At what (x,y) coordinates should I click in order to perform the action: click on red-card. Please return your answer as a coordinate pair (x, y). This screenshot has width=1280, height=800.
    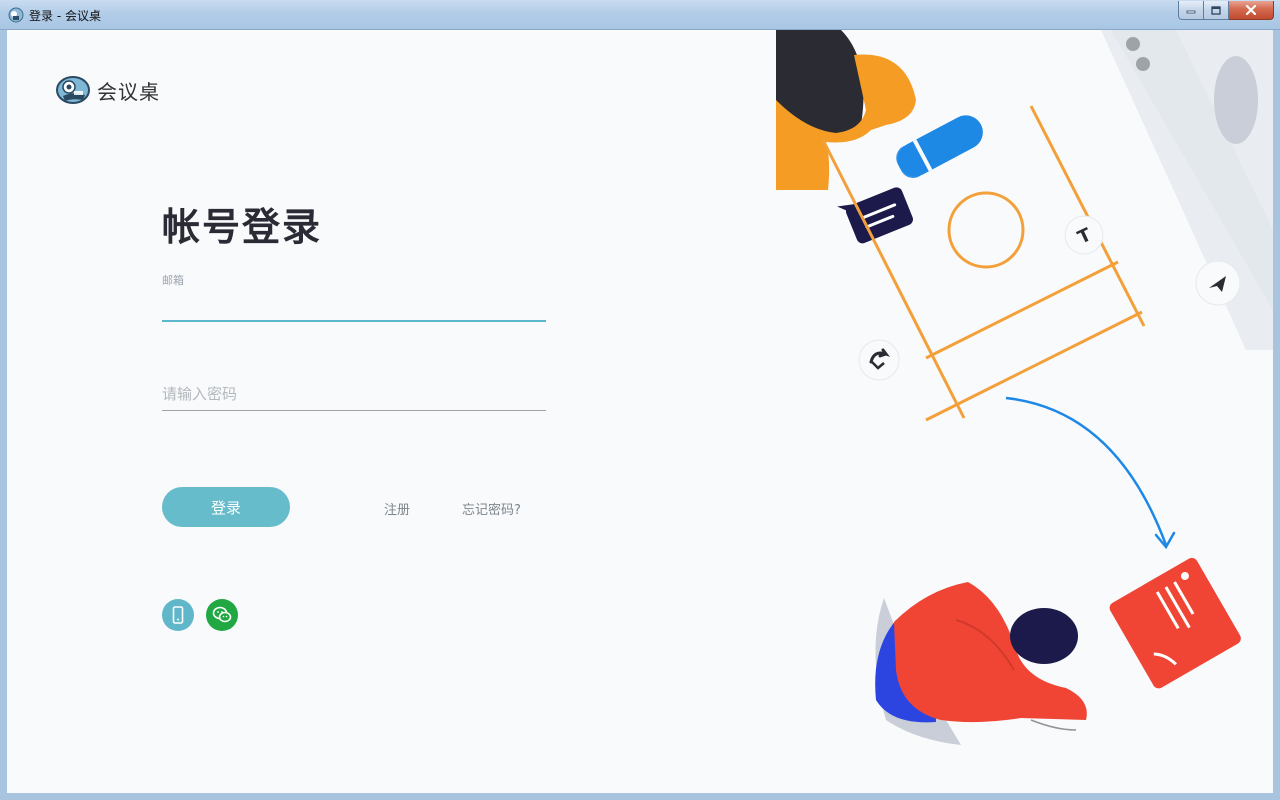
    Looking at the image, I should click on (1175, 623).